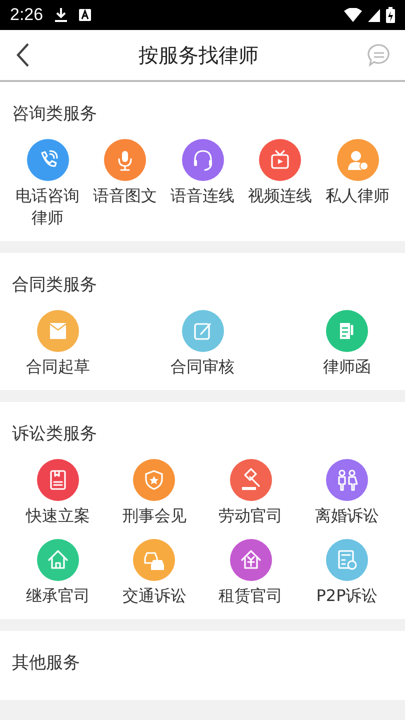 The image size is (405, 720). I want to click on service-label: P2P诉讼, so click(346, 596).